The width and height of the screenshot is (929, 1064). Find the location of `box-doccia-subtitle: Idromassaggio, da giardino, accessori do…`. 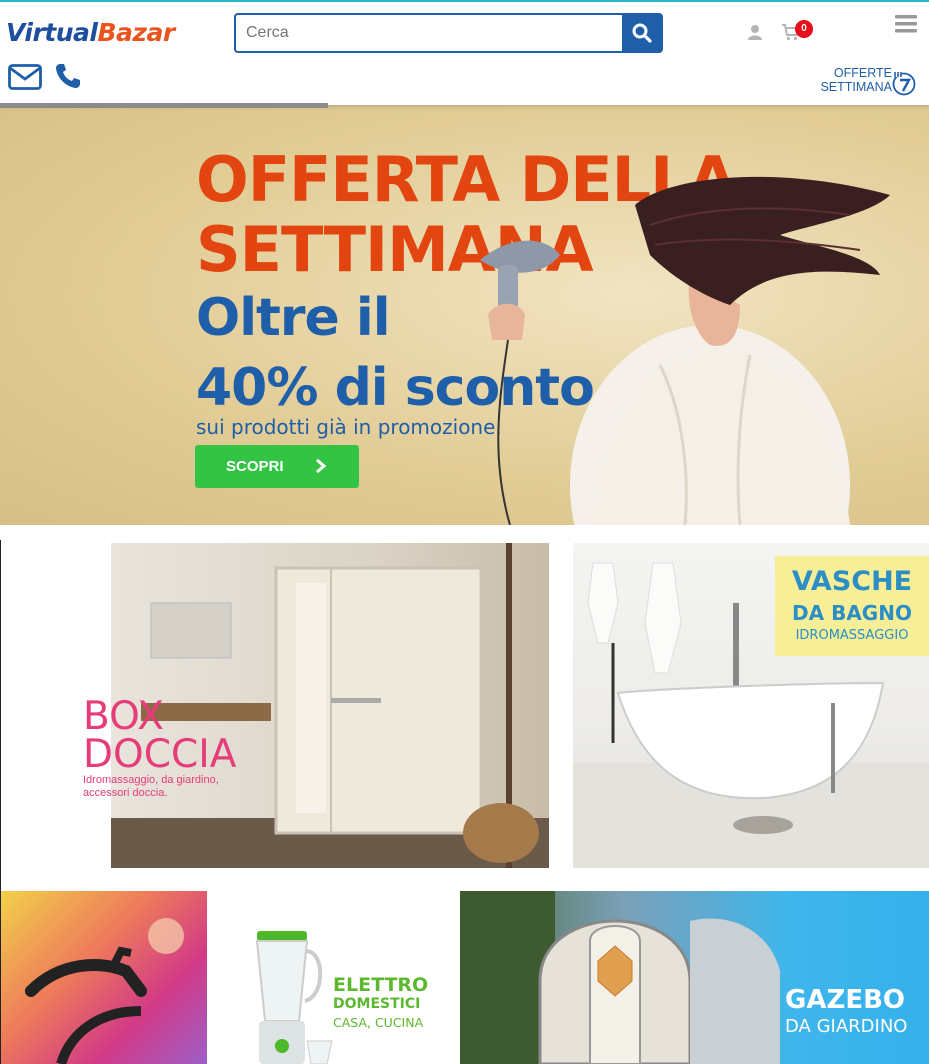

box-doccia-subtitle: Idromassaggio, da giardino, accessori do… is located at coordinates (163, 787).